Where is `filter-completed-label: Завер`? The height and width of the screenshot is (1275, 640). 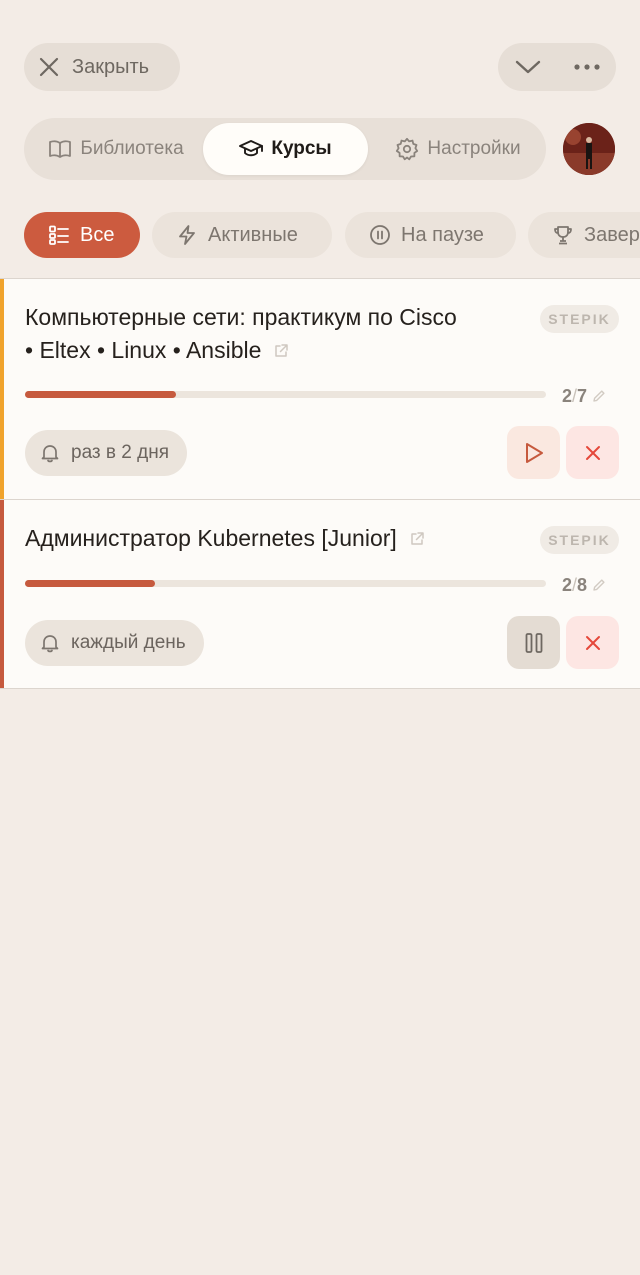 filter-completed-label: Завер is located at coordinates (612, 234).